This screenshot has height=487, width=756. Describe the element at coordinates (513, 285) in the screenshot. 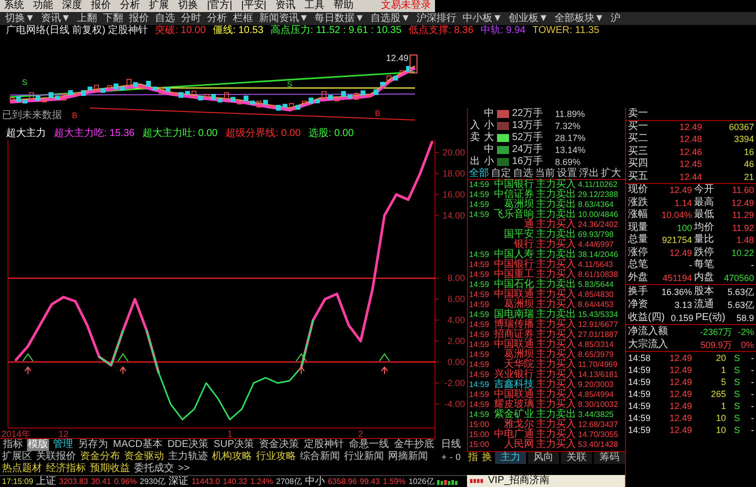

I see `stock-name: 中国石化` at that location.